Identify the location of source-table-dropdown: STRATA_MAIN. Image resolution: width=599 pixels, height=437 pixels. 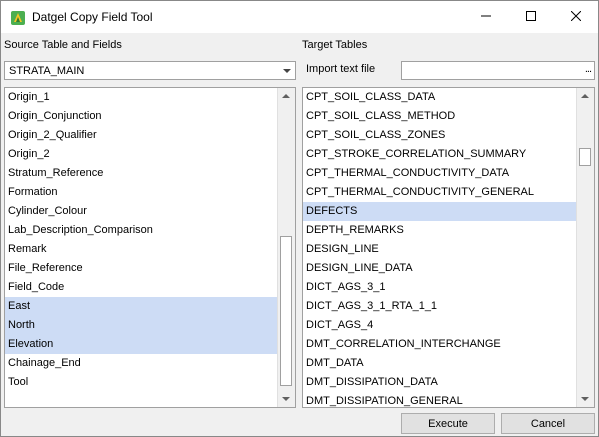
(150, 70).